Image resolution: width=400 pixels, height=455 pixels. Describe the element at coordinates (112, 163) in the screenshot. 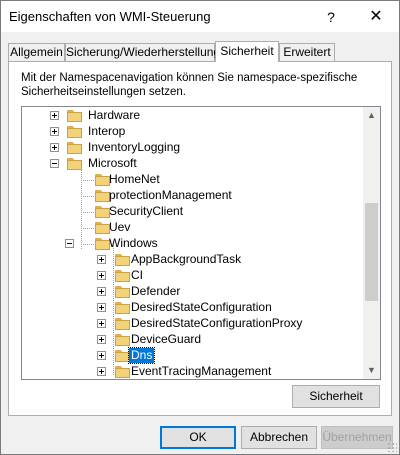

I see `tree-node-label: Microsoft` at that location.